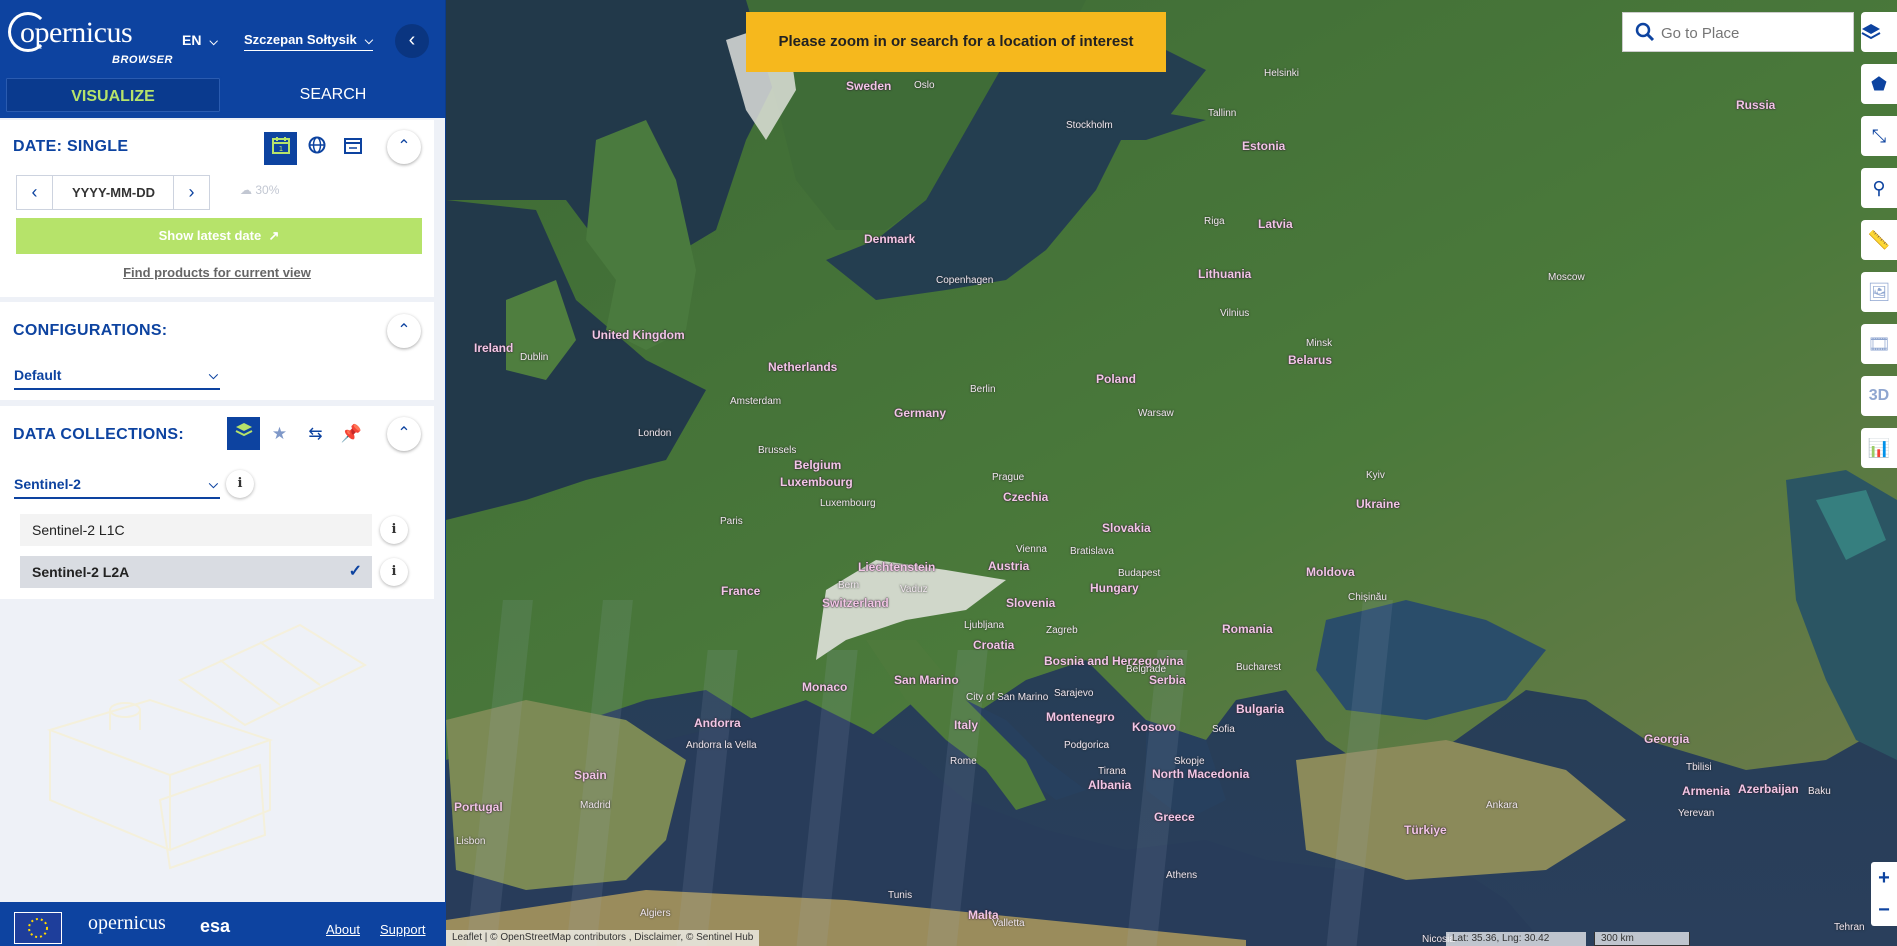 The height and width of the screenshot is (946, 1897). I want to click on tab-search: SEARCH, so click(333, 95).